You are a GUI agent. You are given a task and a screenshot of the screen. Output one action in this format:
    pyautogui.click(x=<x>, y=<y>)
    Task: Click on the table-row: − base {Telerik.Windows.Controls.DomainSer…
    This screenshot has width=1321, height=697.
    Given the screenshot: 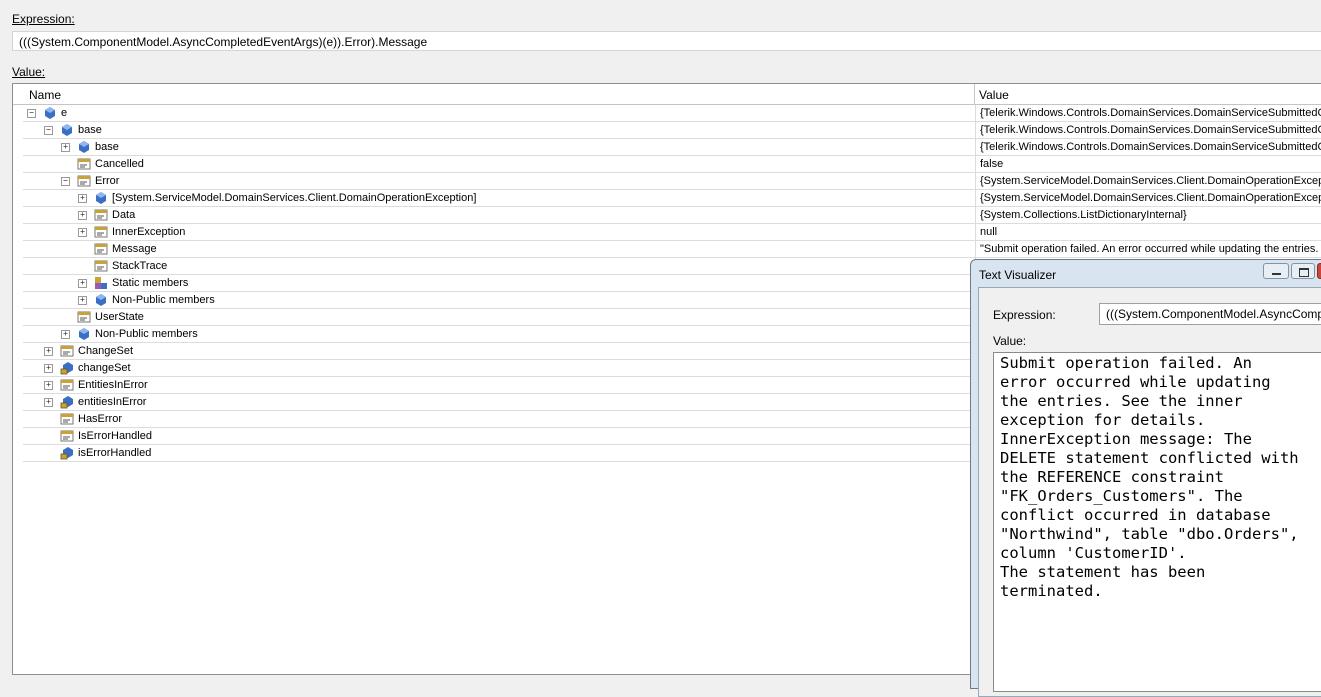 What is the action you would take?
    pyautogui.click(x=672, y=130)
    